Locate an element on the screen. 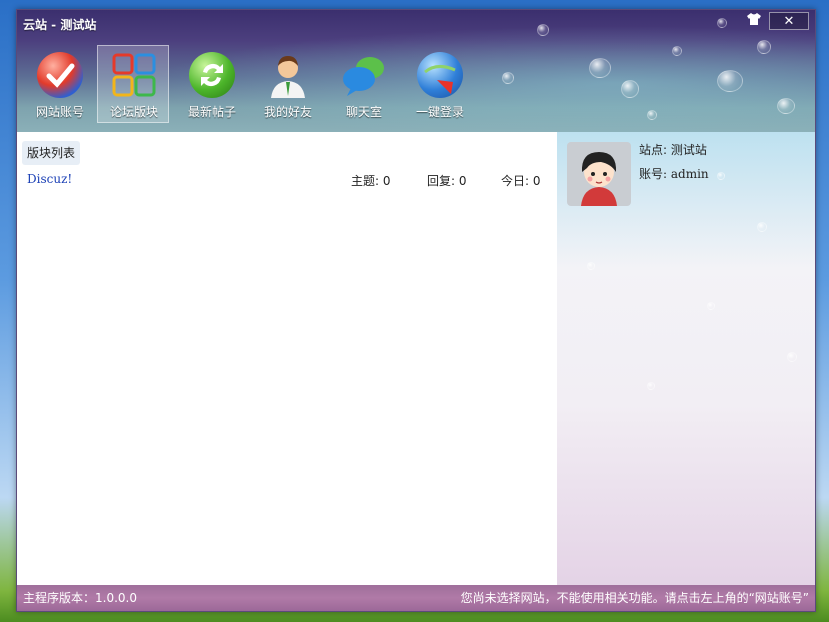 Image resolution: width=829 pixels, height=622 pixels. chat-bubbles-icon is located at coordinates (364, 75).